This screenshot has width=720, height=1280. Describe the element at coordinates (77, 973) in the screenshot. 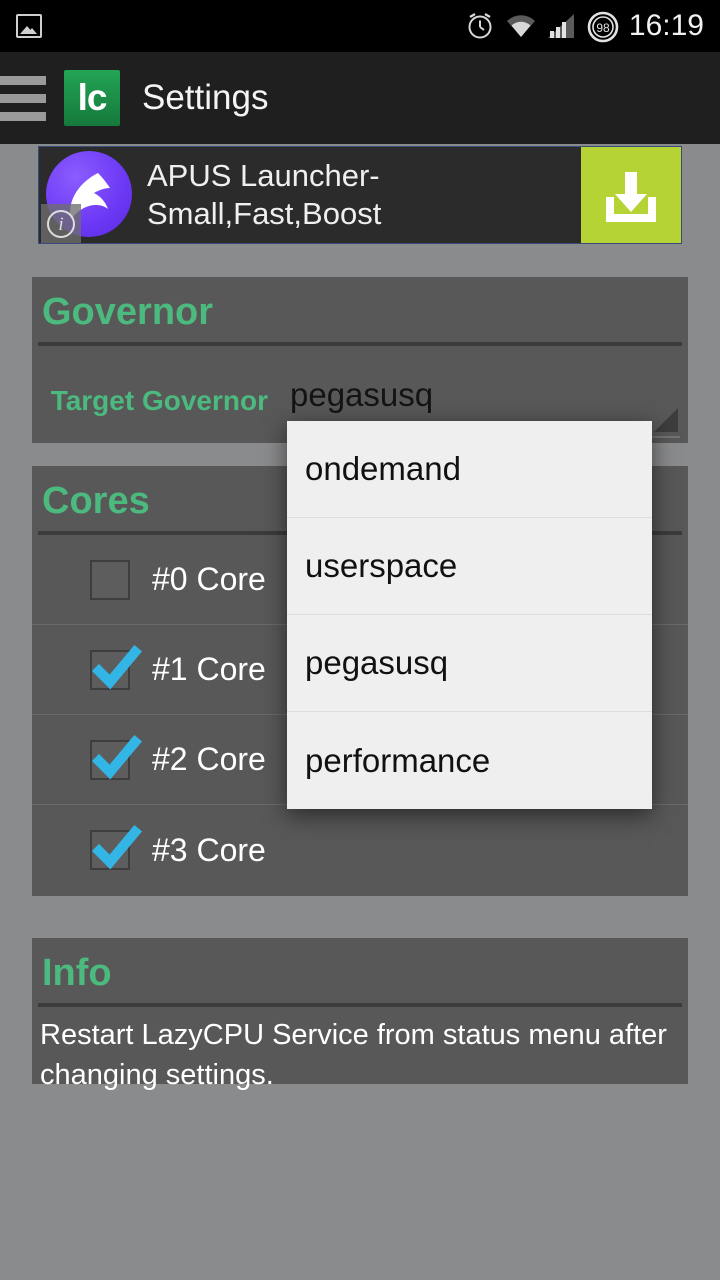

I see `info-section-title: Info` at that location.